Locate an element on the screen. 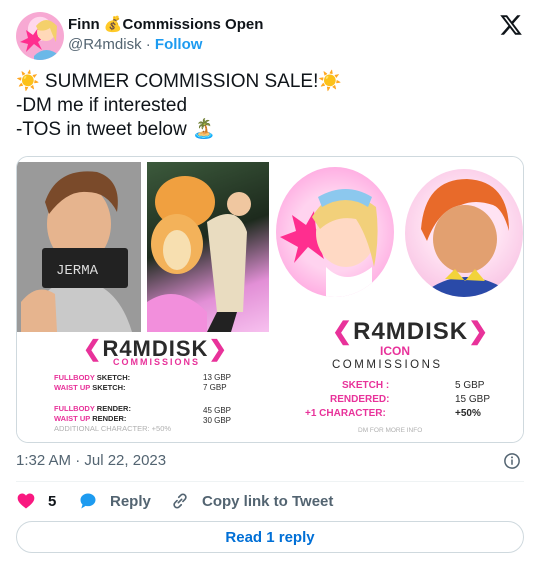 Image resolution: width=540 pixels, height=569 pixels. left-price-value: 13 GBP is located at coordinates (217, 377).